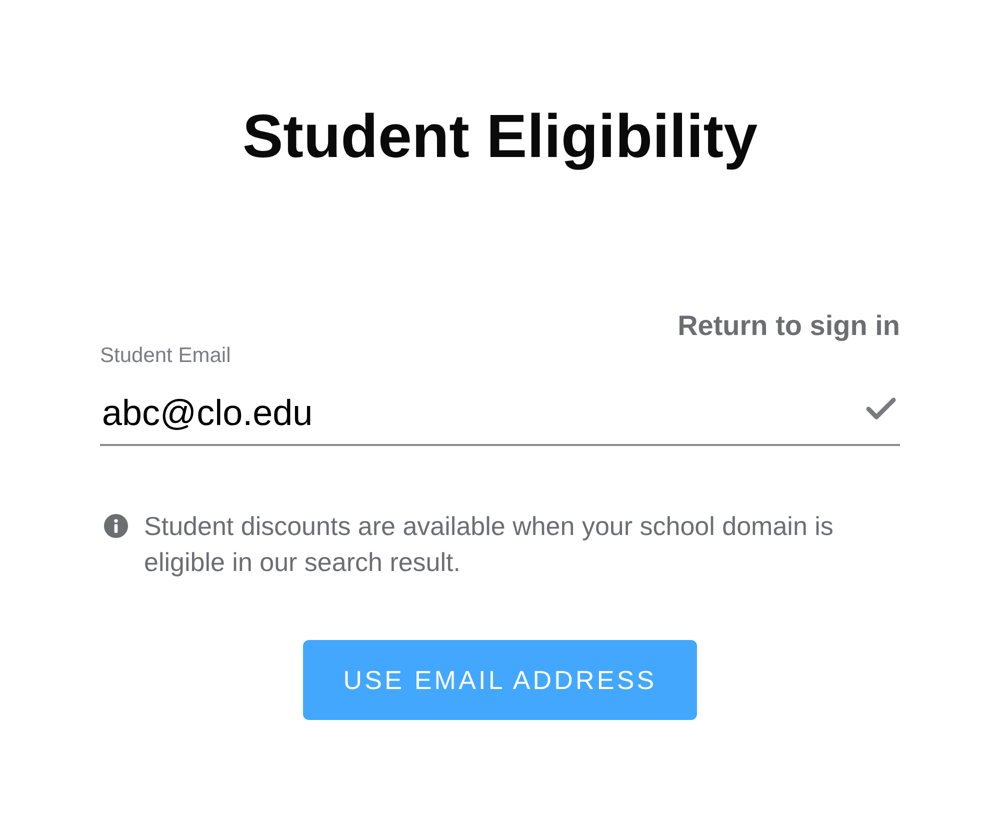  What do you see at coordinates (500, 136) in the screenshot?
I see `page-title: Student Eligibility` at bounding box center [500, 136].